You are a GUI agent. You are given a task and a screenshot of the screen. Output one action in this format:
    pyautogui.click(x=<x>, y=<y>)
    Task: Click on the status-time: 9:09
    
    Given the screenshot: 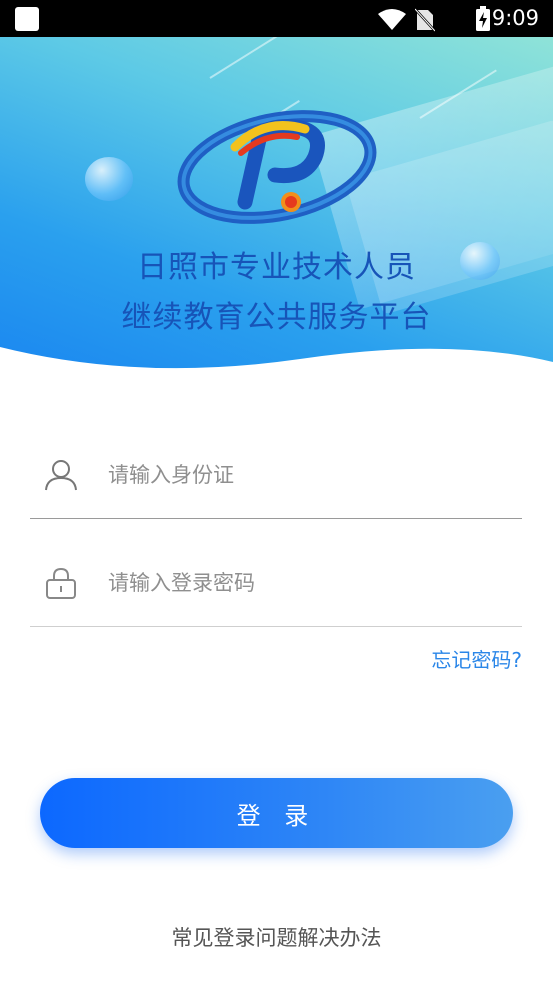 What is the action you would take?
    pyautogui.click(x=515, y=18)
    